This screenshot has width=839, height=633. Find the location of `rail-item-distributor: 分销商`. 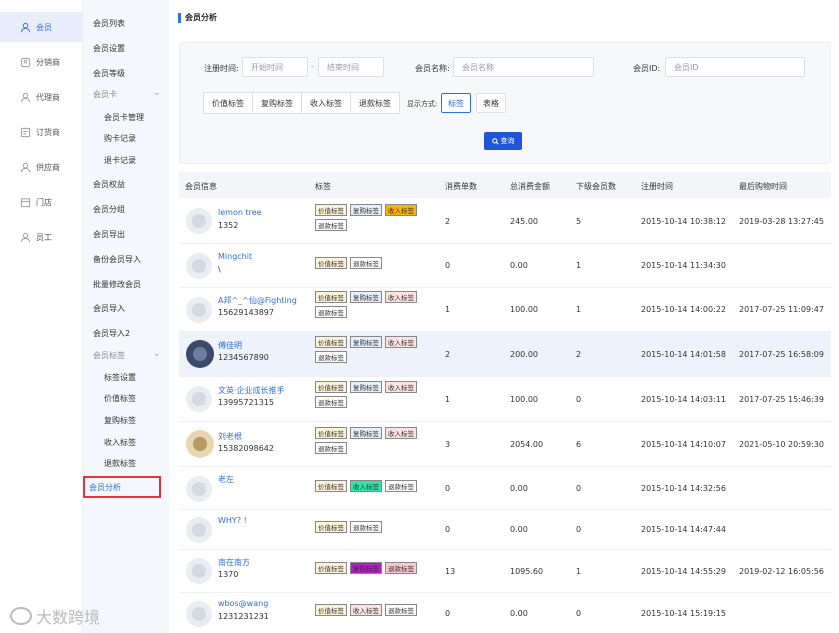

rail-item-distributor: 分销商 is located at coordinates (41, 62).